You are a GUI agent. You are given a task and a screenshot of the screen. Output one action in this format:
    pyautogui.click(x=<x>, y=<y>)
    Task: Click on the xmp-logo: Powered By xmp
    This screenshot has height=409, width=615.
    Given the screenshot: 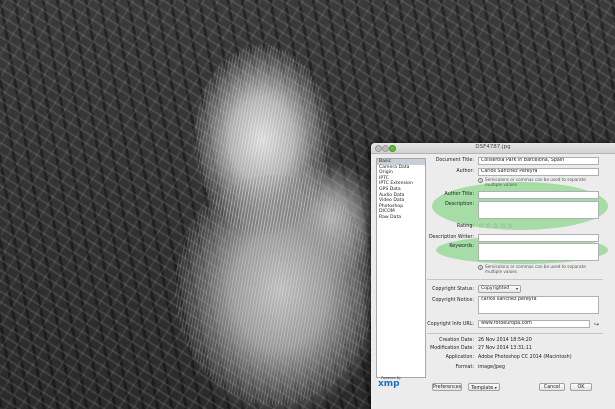 What is the action you would take?
    pyautogui.click(x=393, y=384)
    